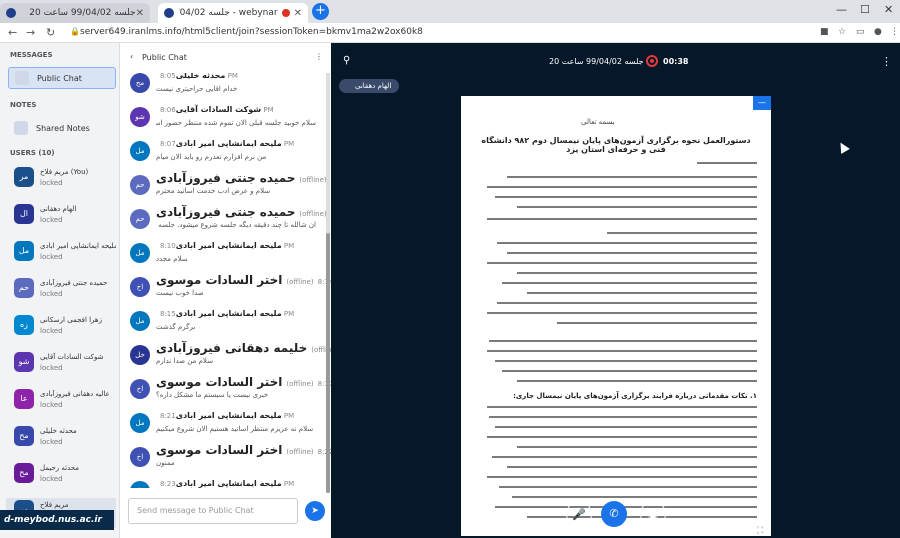  I want to click on chat-input: Send message to Public Chat, so click(213, 511).